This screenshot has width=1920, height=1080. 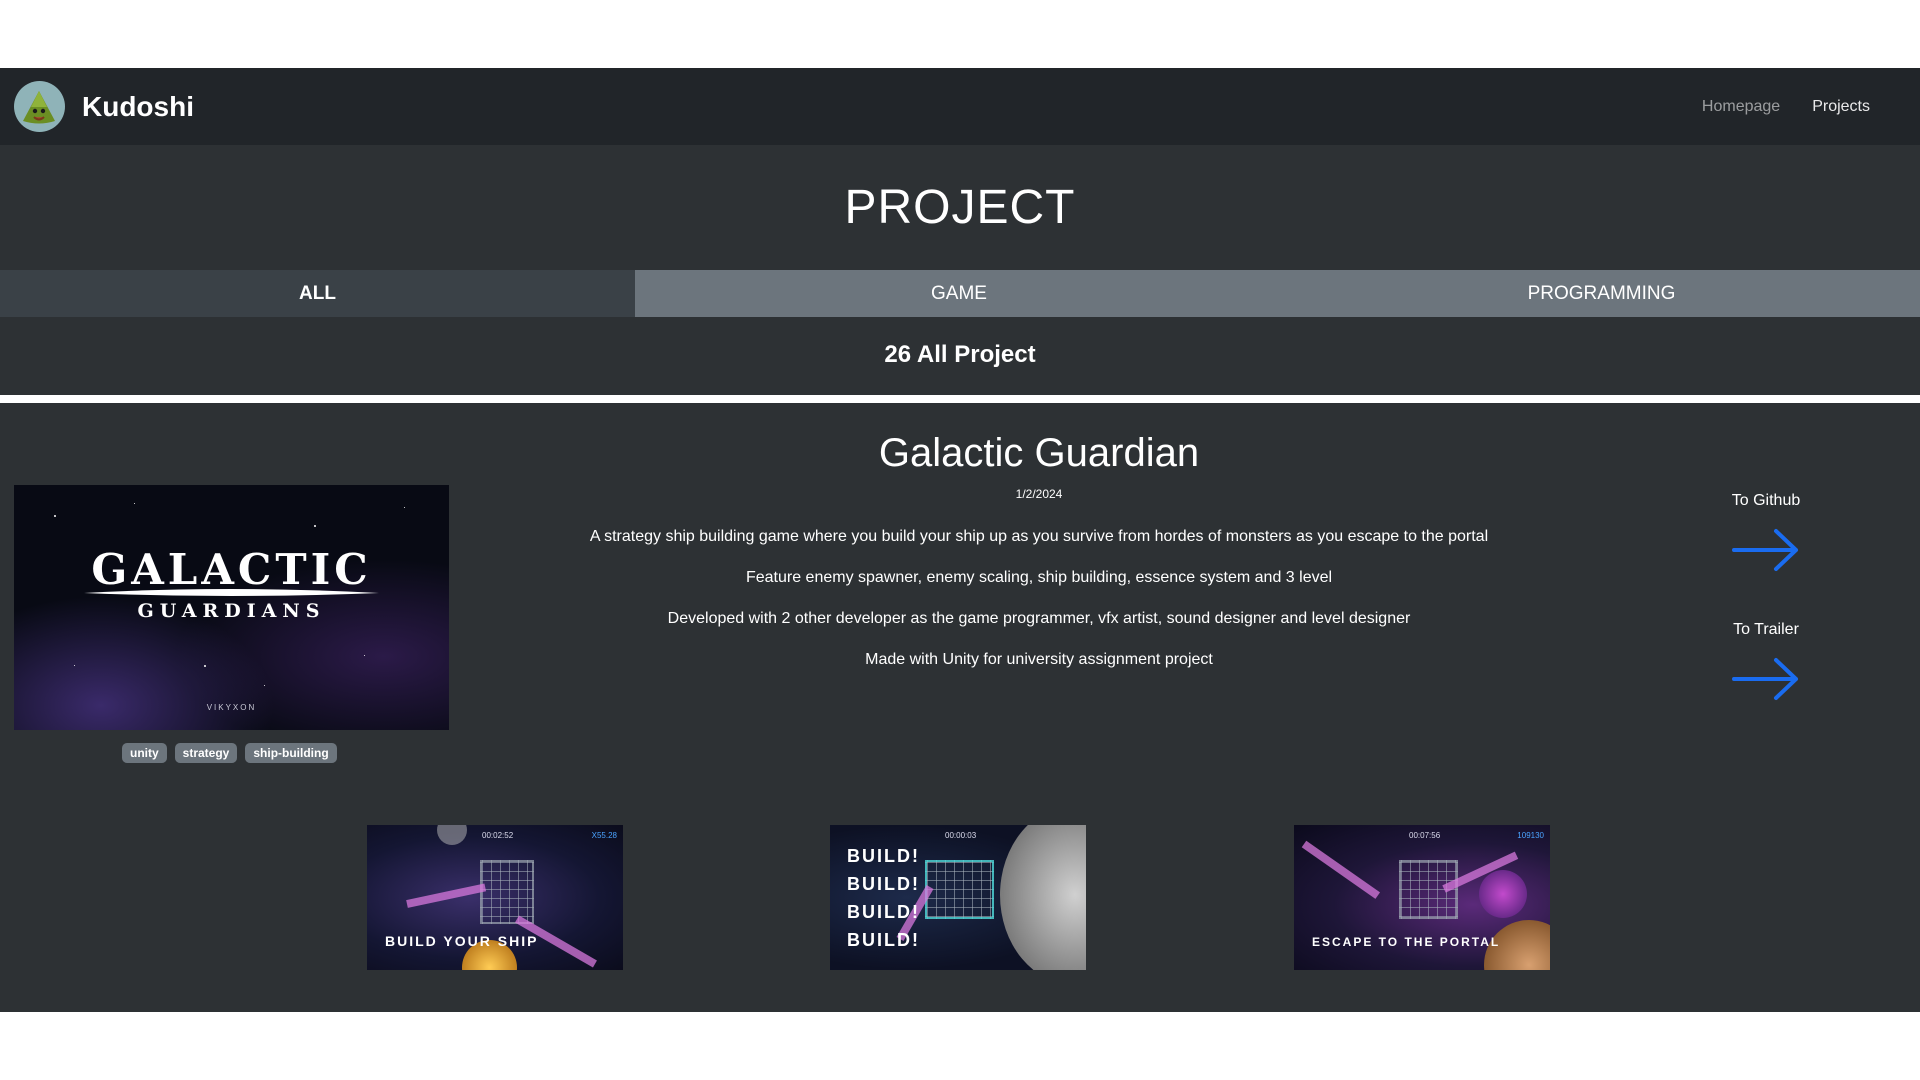 I want to click on github-arrow-icon, so click(x=1766, y=552).